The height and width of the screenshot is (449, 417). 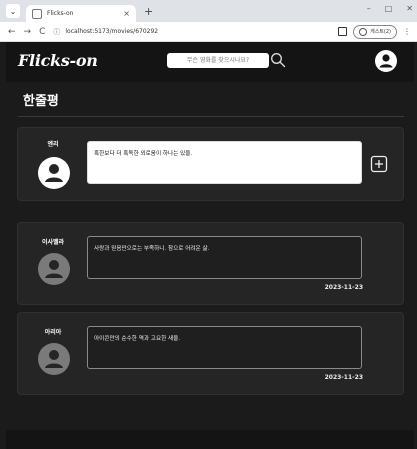 I want to click on back-icon: ←, so click(x=12, y=32).